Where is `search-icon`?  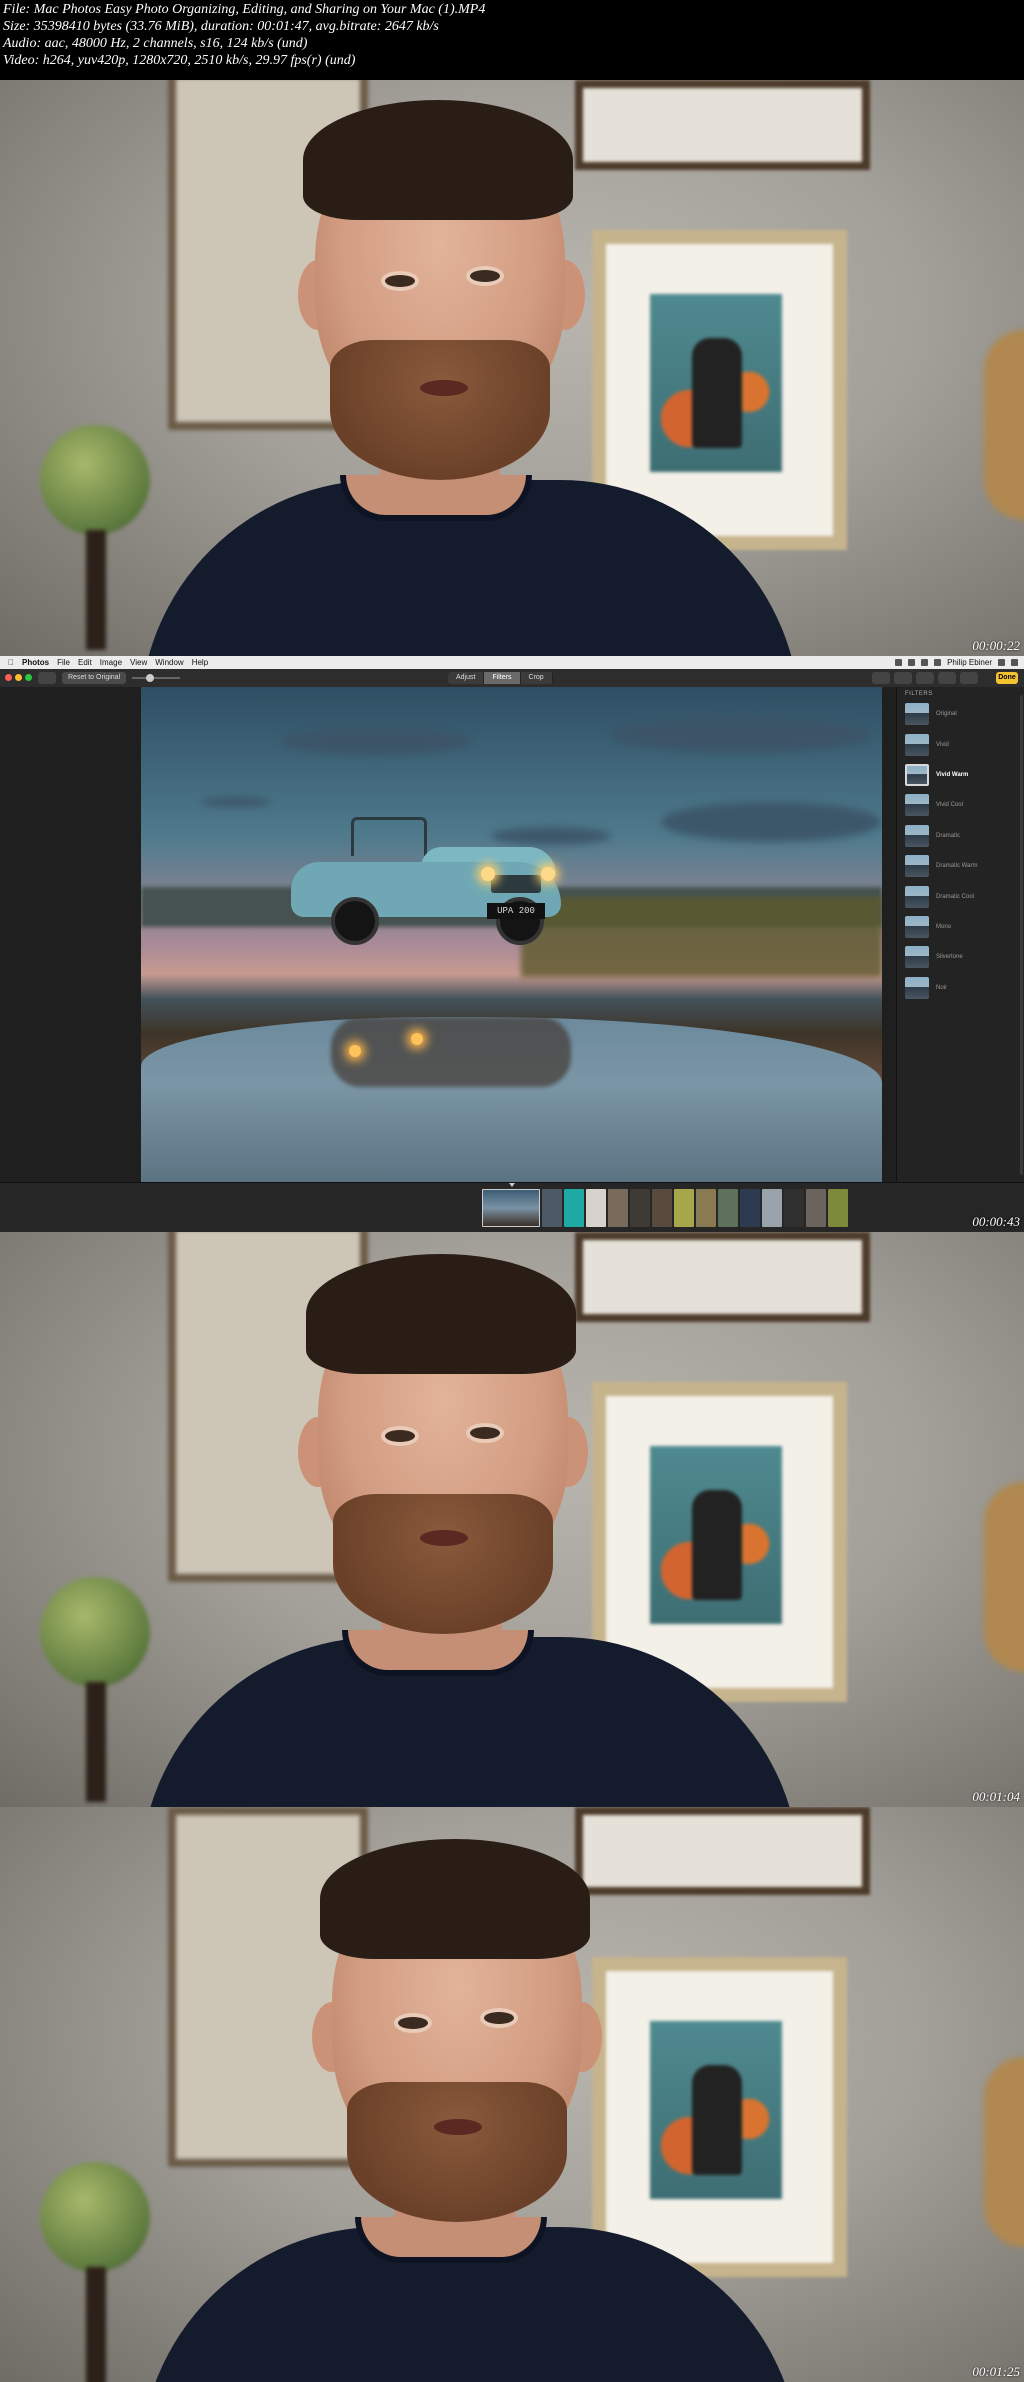
search-icon is located at coordinates (1001, 662).